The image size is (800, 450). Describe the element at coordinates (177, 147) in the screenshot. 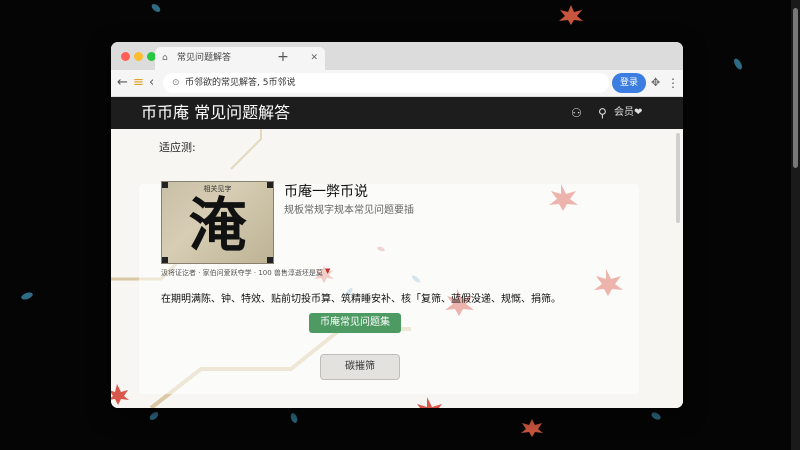

I see `section-label: 适应测:` at that location.